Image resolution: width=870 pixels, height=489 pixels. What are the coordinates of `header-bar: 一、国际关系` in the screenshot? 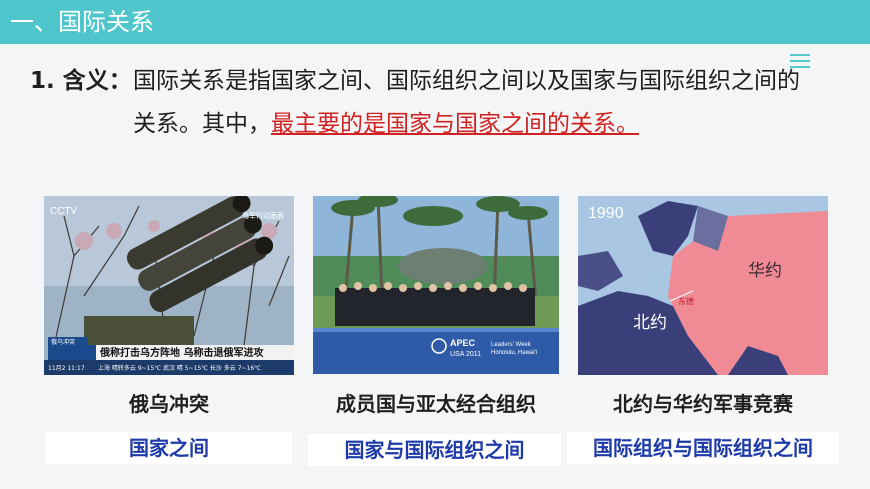 It's located at (435, 22).